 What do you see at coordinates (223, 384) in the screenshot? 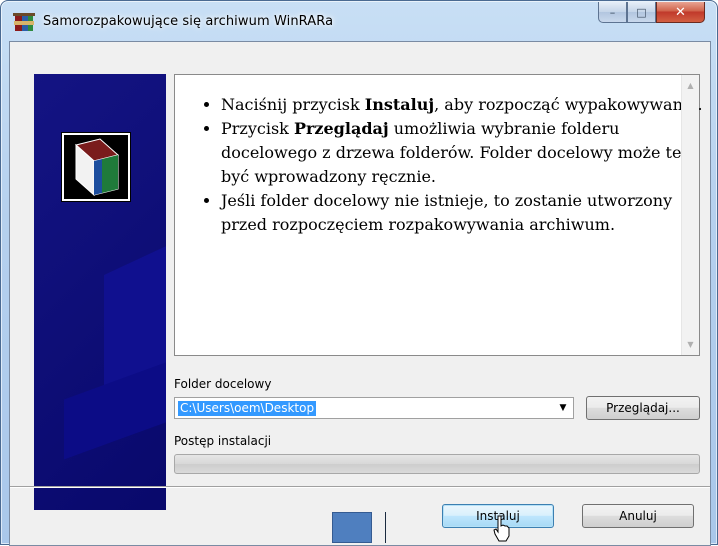
I see `folder-label: Folder docelowy` at bounding box center [223, 384].